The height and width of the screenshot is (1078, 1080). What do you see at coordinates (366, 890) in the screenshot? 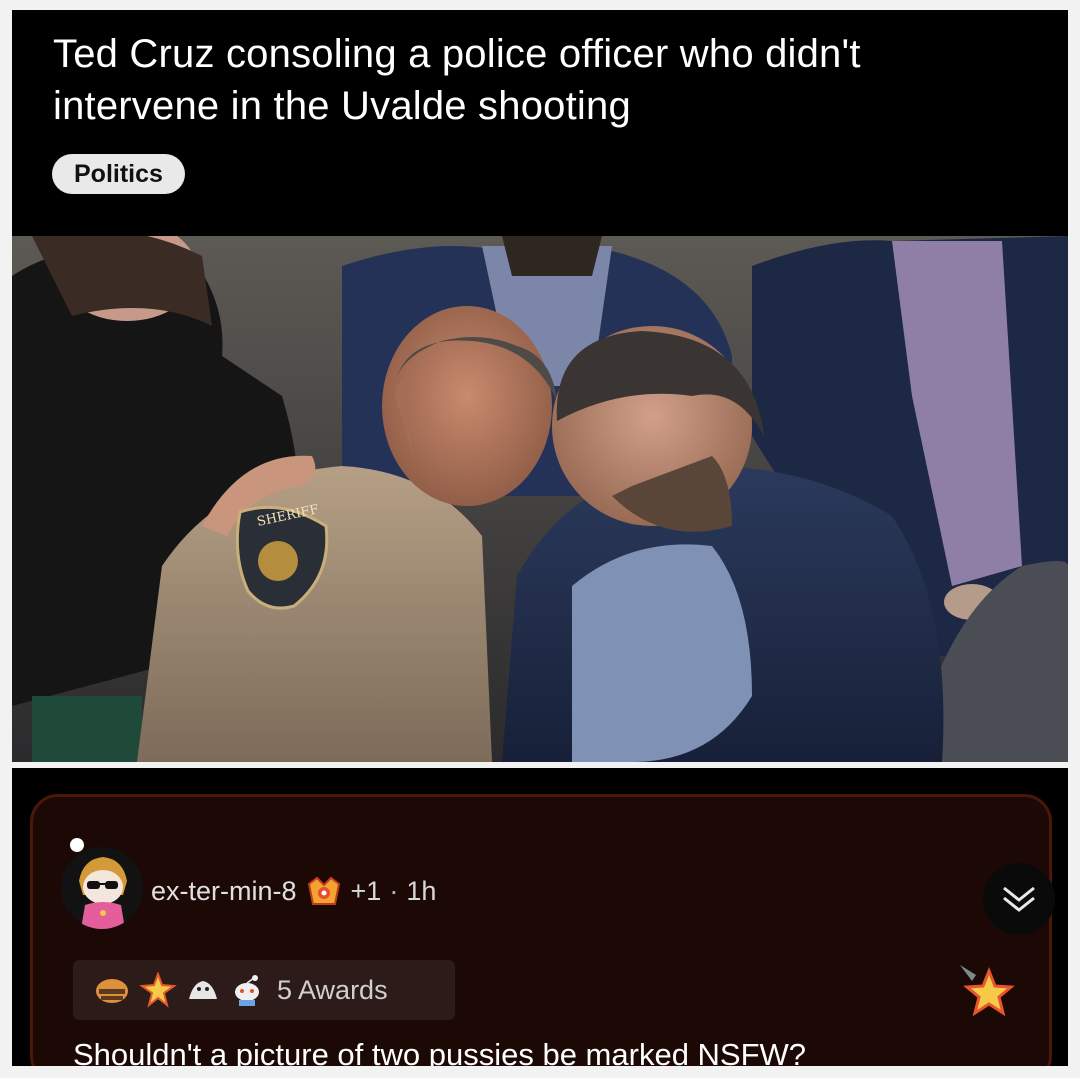
I see `comment-score: +1` at bounding box center [366, 890].